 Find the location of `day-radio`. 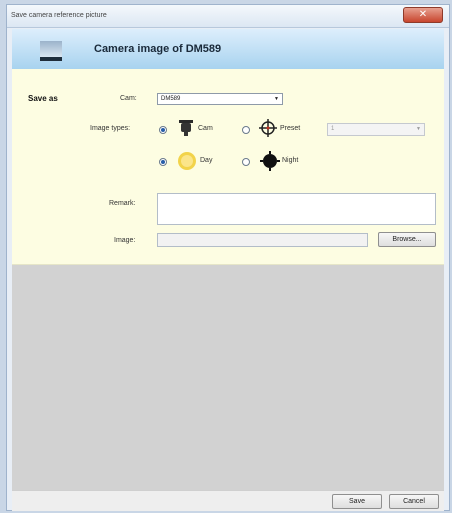

day-radio is located at coordinates (163, 162).